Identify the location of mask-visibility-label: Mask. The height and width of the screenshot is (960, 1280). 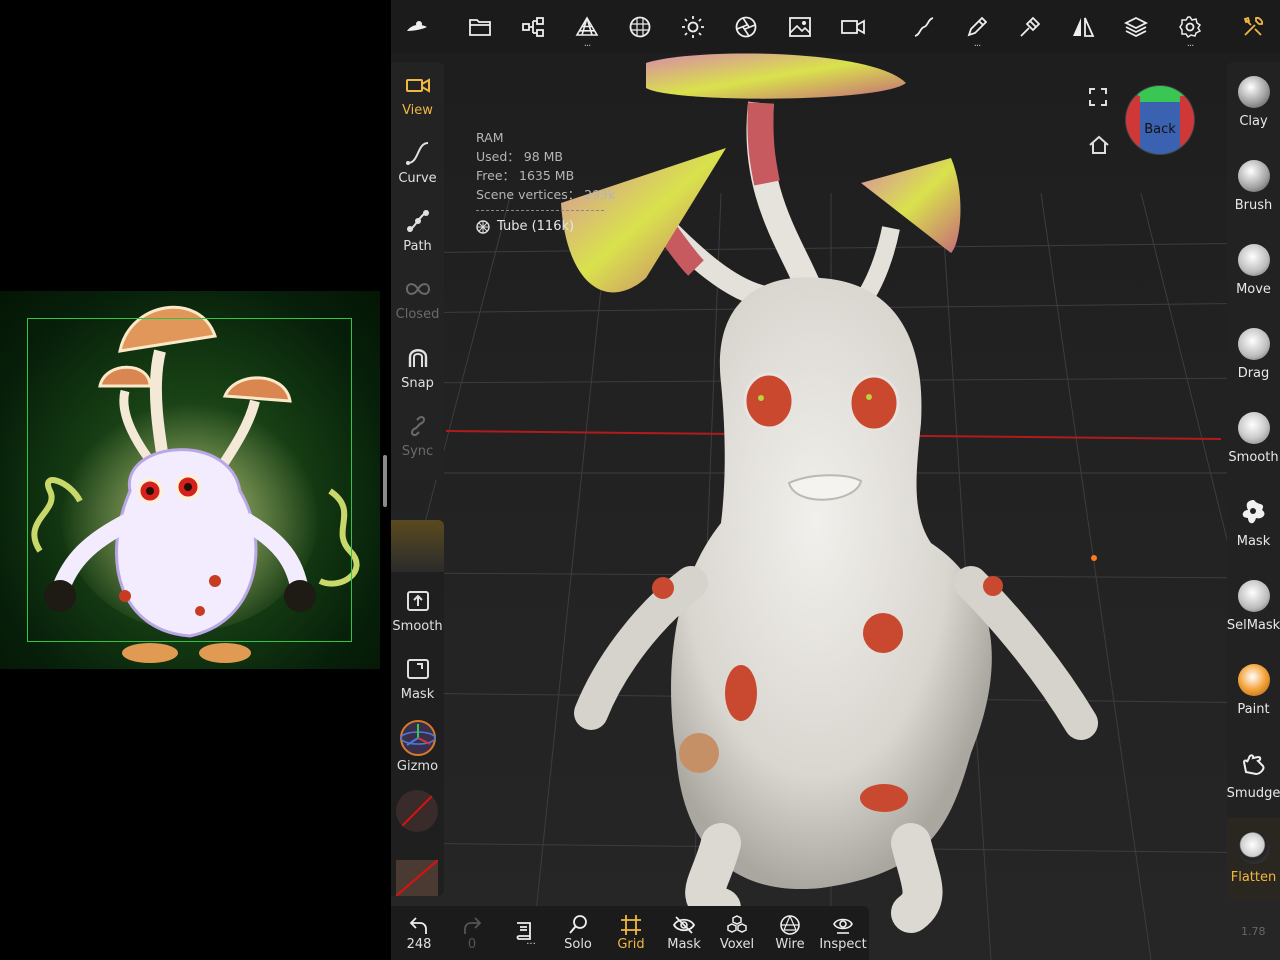
(684, 944).